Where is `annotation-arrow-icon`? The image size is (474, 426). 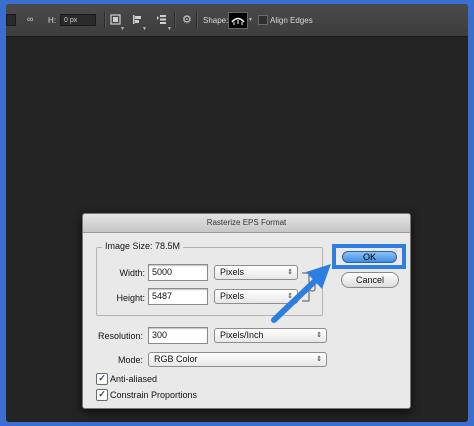
annotation-arrow-icon is located at coordinates (301, 293).